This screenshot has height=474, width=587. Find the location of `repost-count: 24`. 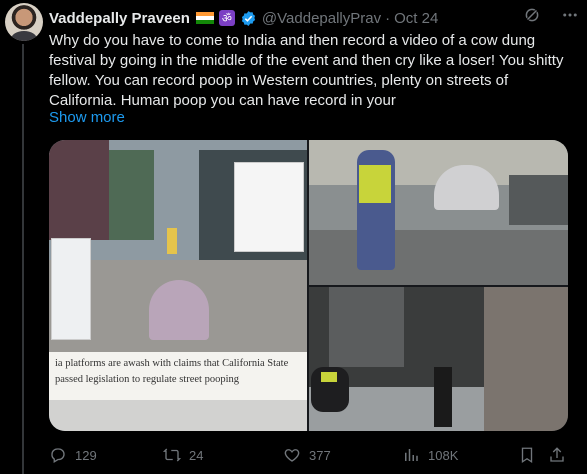

repost-count: 24 is located at coordinates (196, 455).